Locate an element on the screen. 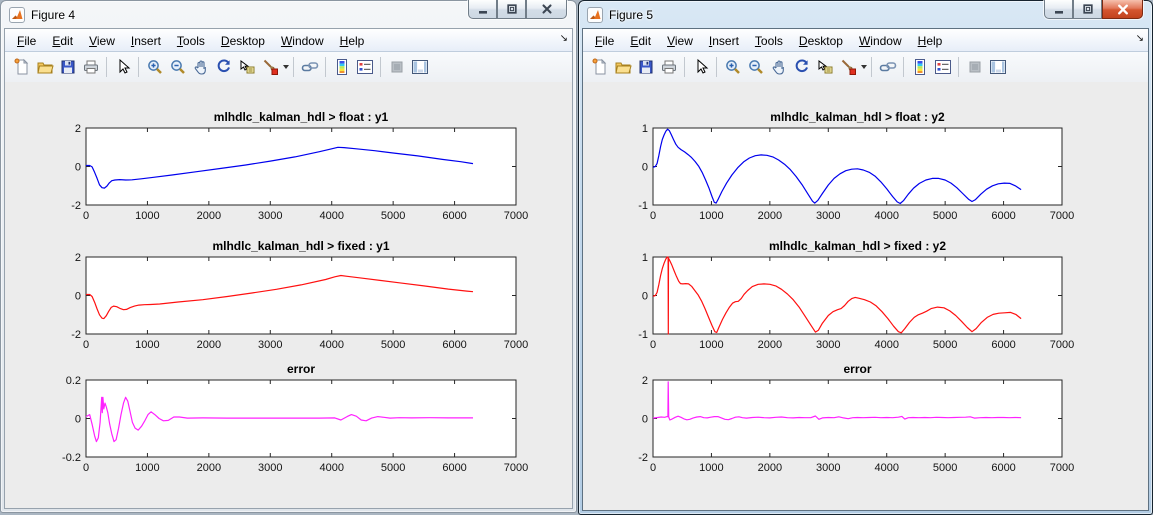  svg-text: 2 is located at coordinates (78, 129).